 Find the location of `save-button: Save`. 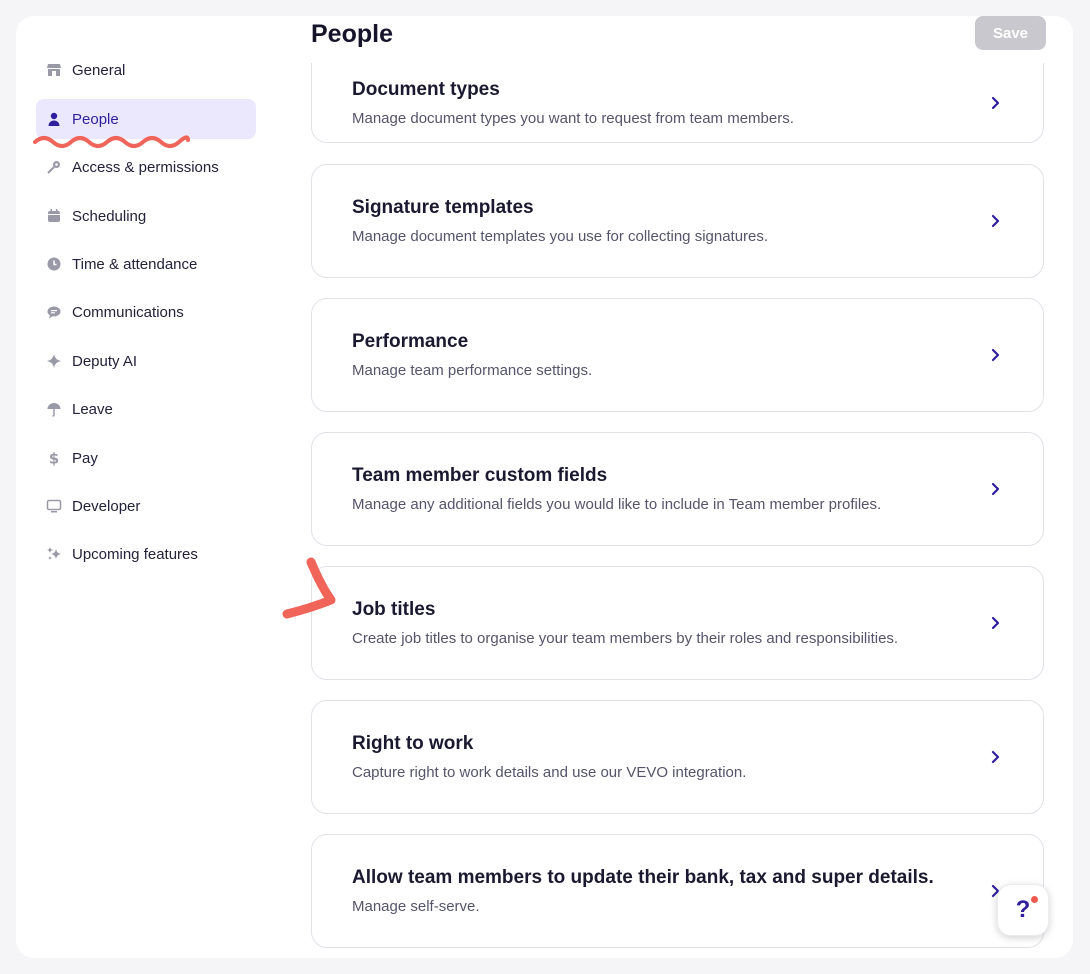

save-button: Save is located at coordinates (1010, 33).